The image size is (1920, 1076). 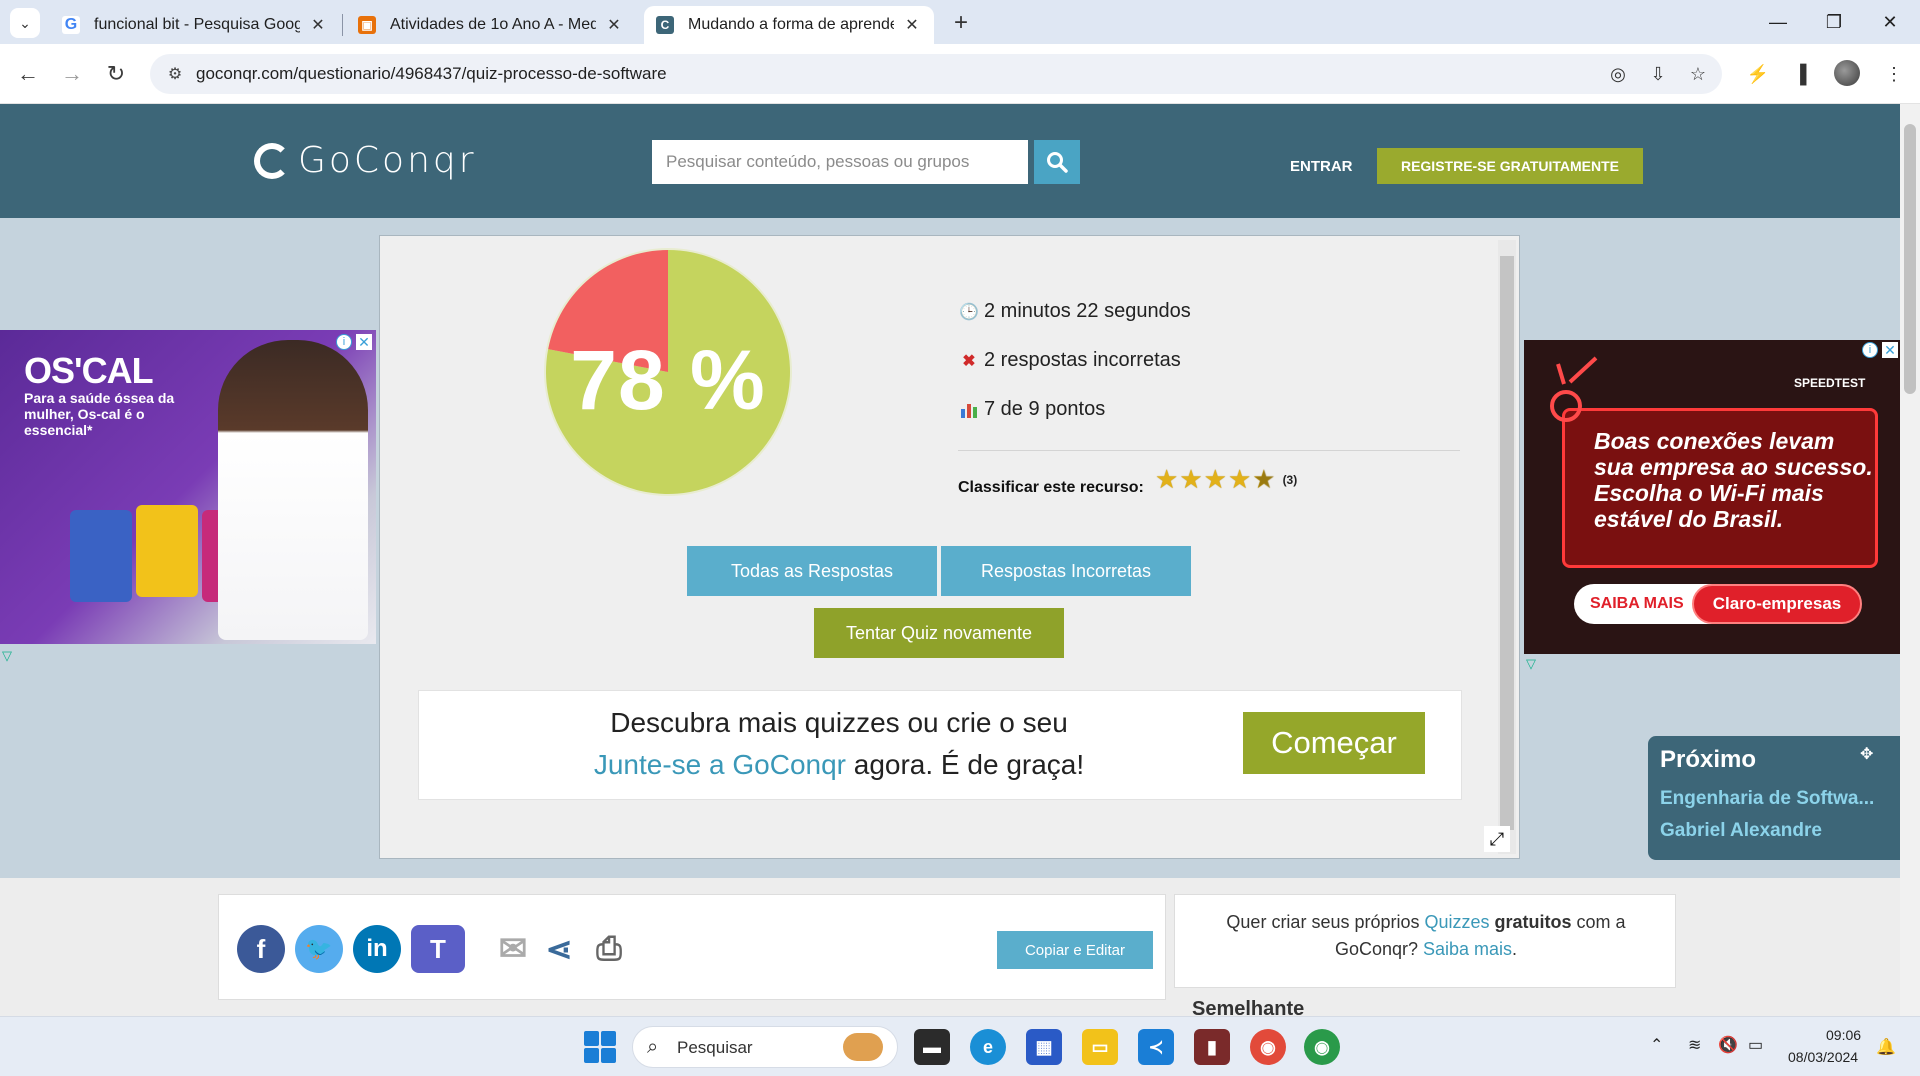 I want to click on vscode-icon: ≺, so click(x=1156, y=1047).